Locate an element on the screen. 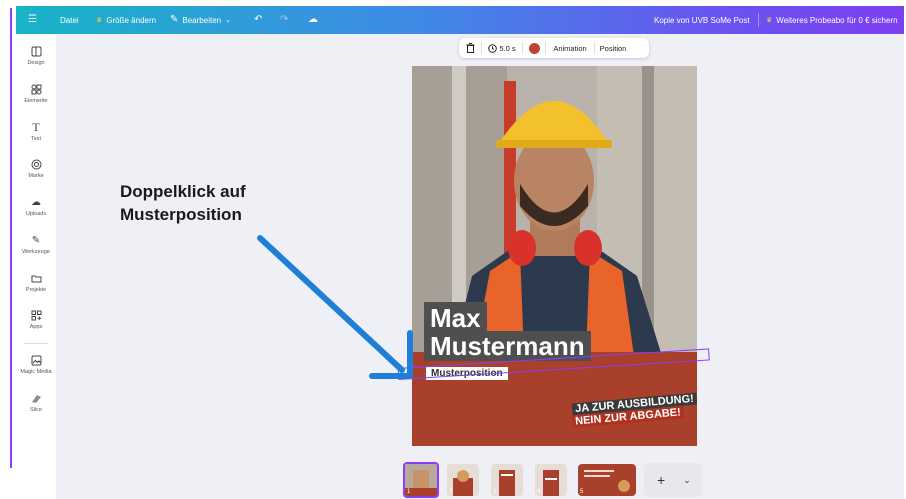  page-thumb: 4 is located at coordinates (551, 480).